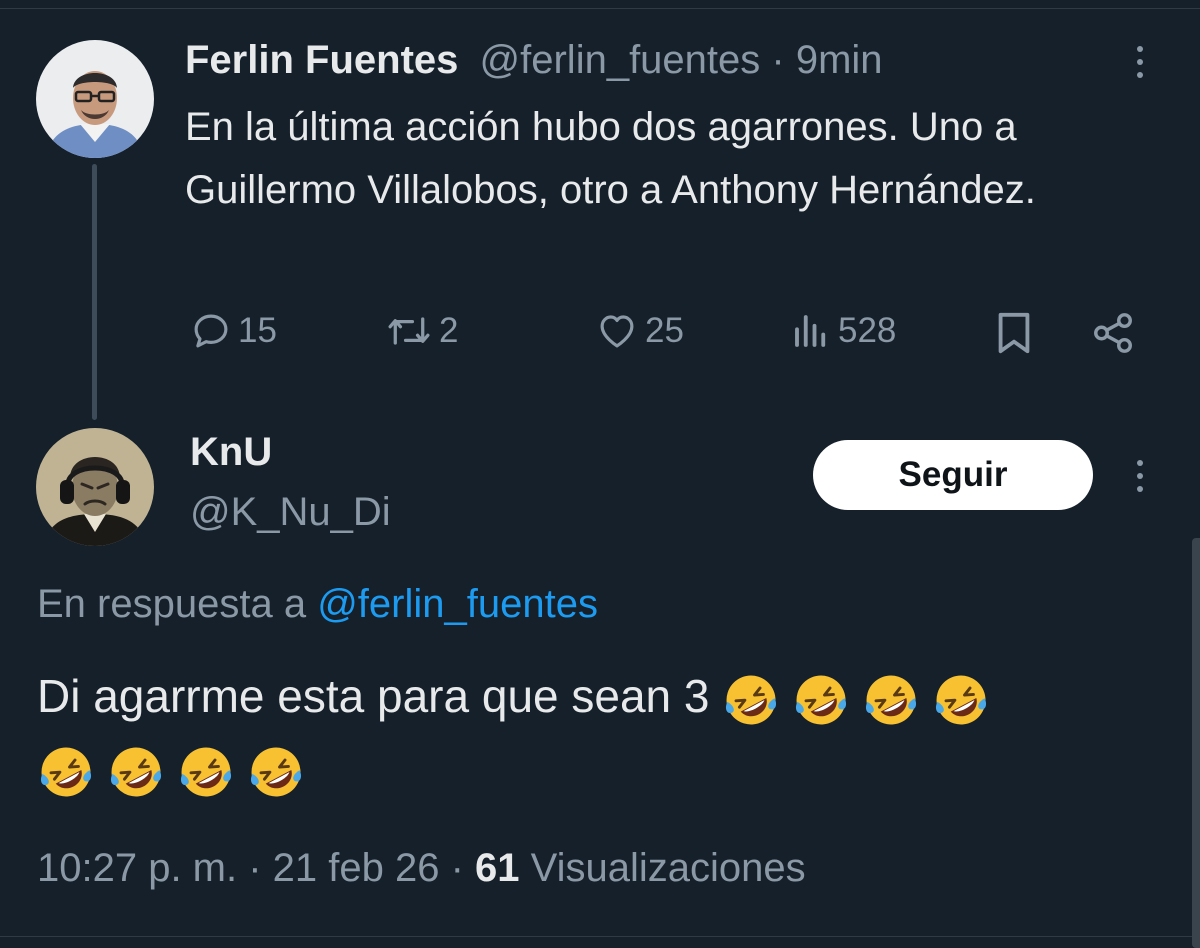  What do you see at coordinates (664, 330) in the screenshot?
I see `like-count: 25` at bounding box center [664, 330].